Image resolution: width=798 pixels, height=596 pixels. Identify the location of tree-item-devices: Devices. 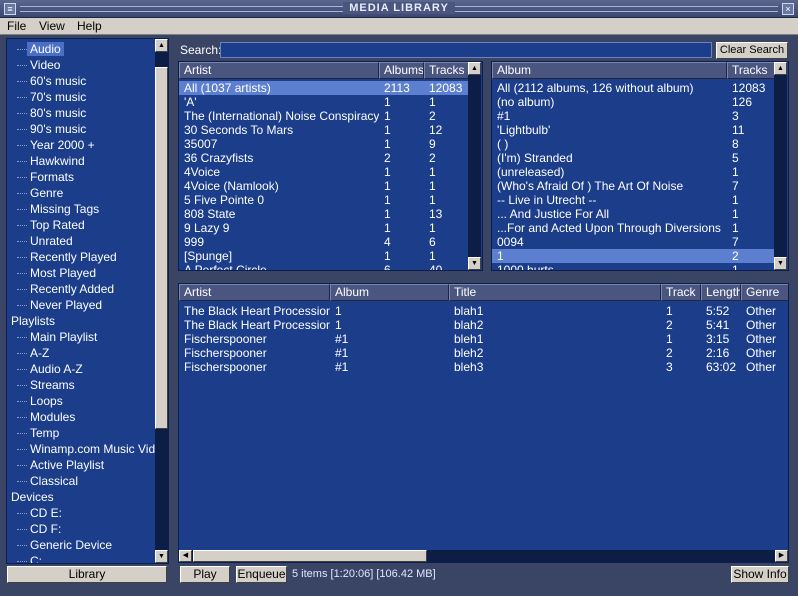
(32, 497).